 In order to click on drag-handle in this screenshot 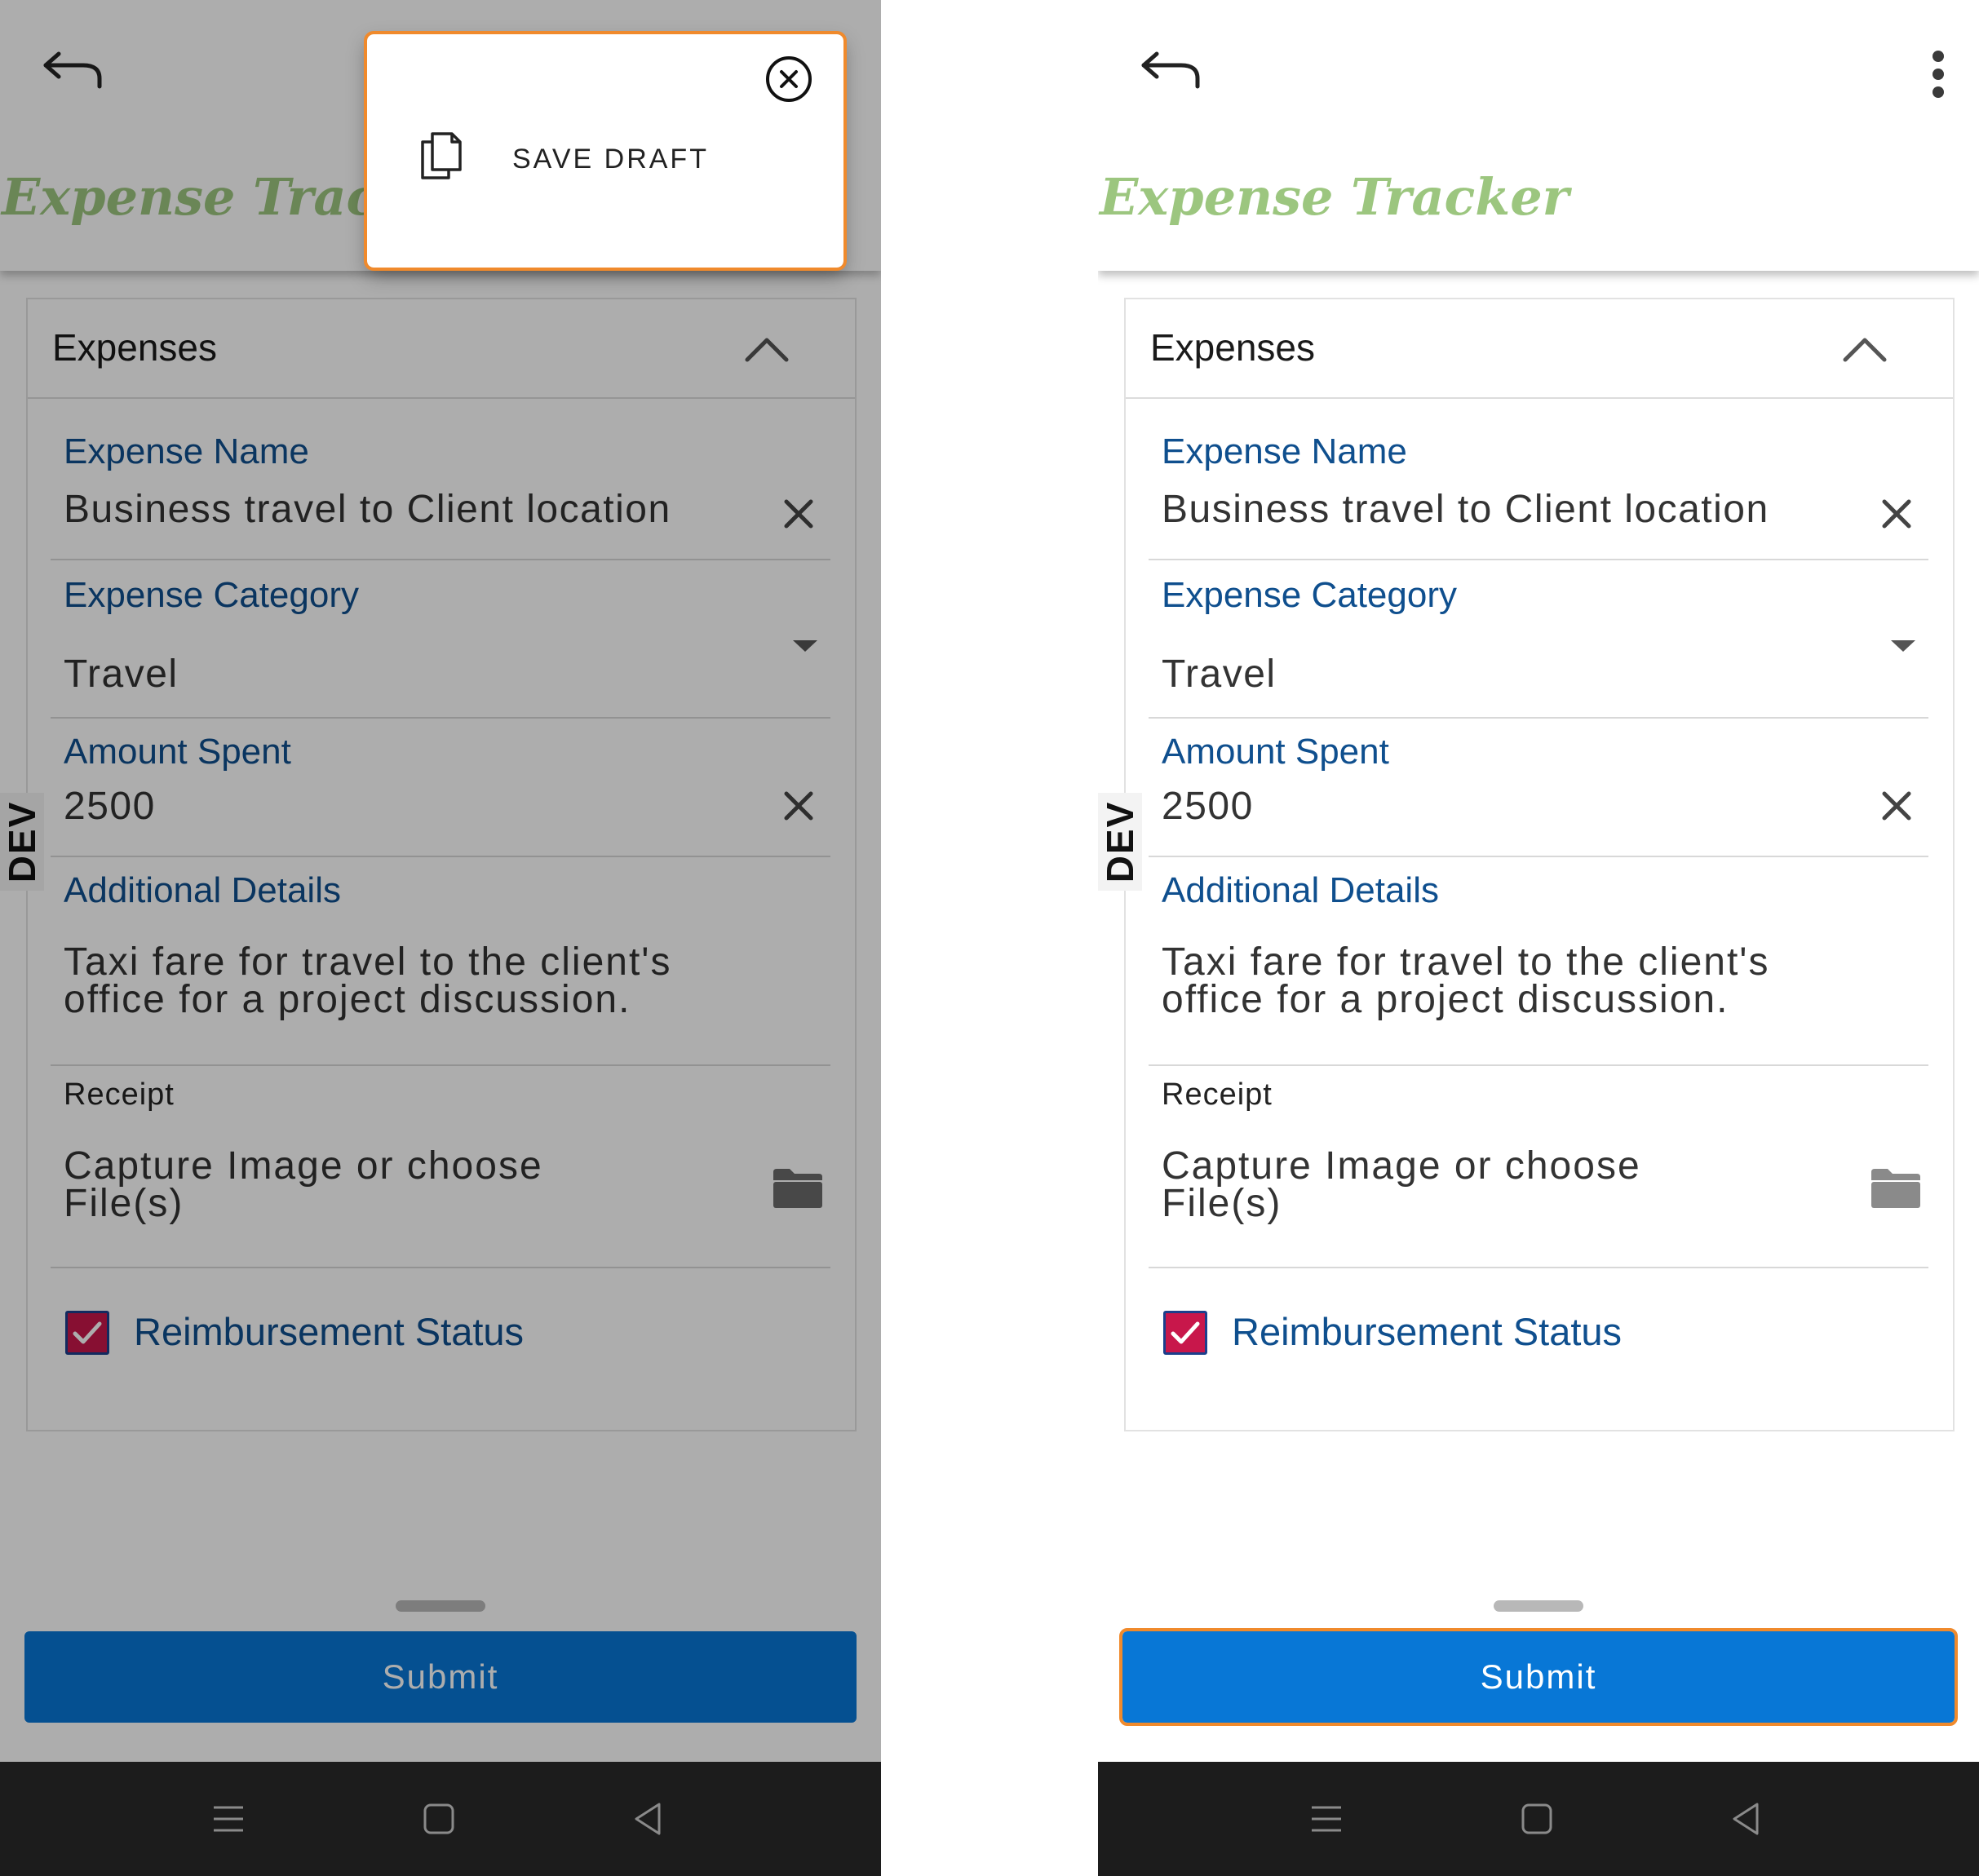, I will do `click(1538, 1606)`.